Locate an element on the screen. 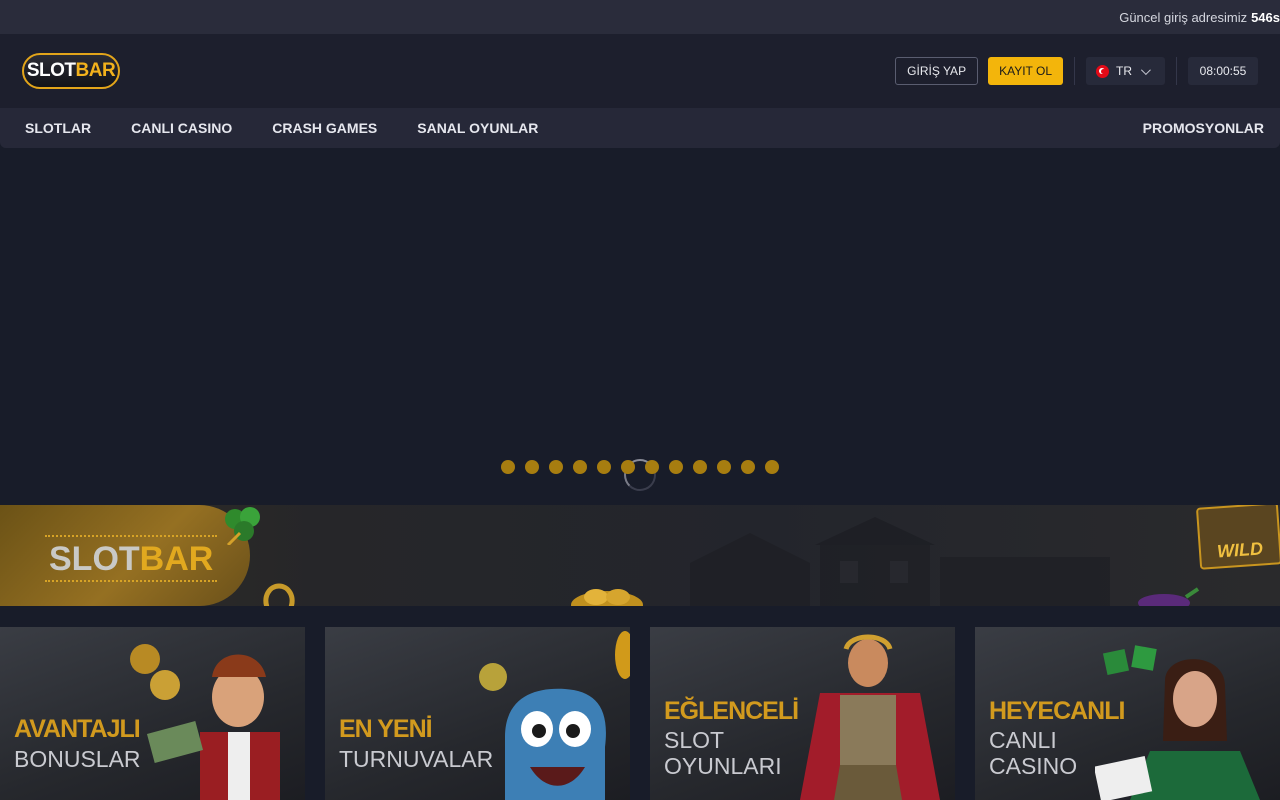  card-subtitle: SLOT is located at coordinates (694, 740).